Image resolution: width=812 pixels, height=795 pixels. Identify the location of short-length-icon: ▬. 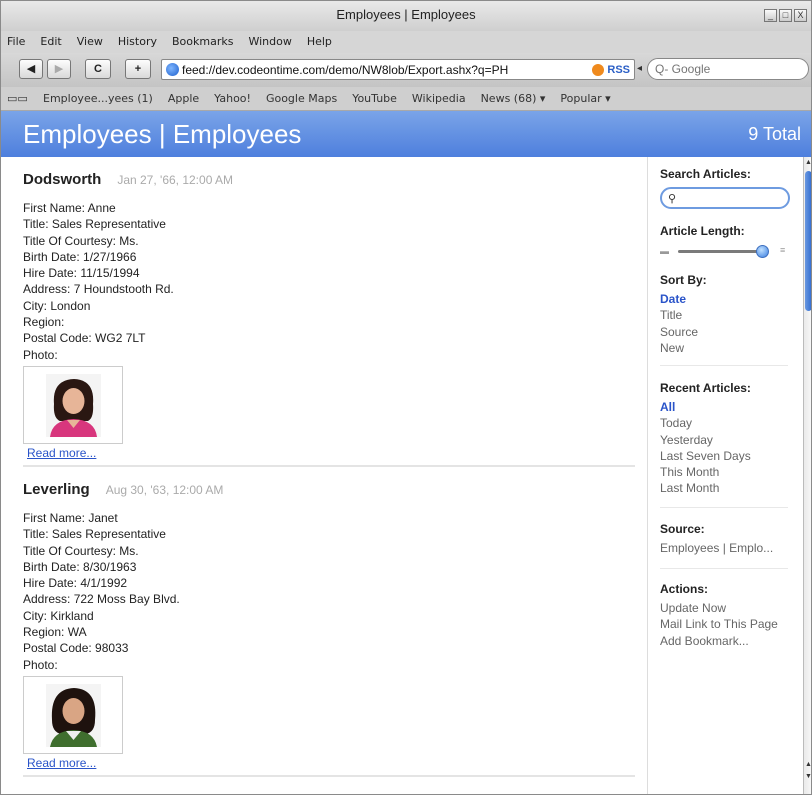
(664, 251).